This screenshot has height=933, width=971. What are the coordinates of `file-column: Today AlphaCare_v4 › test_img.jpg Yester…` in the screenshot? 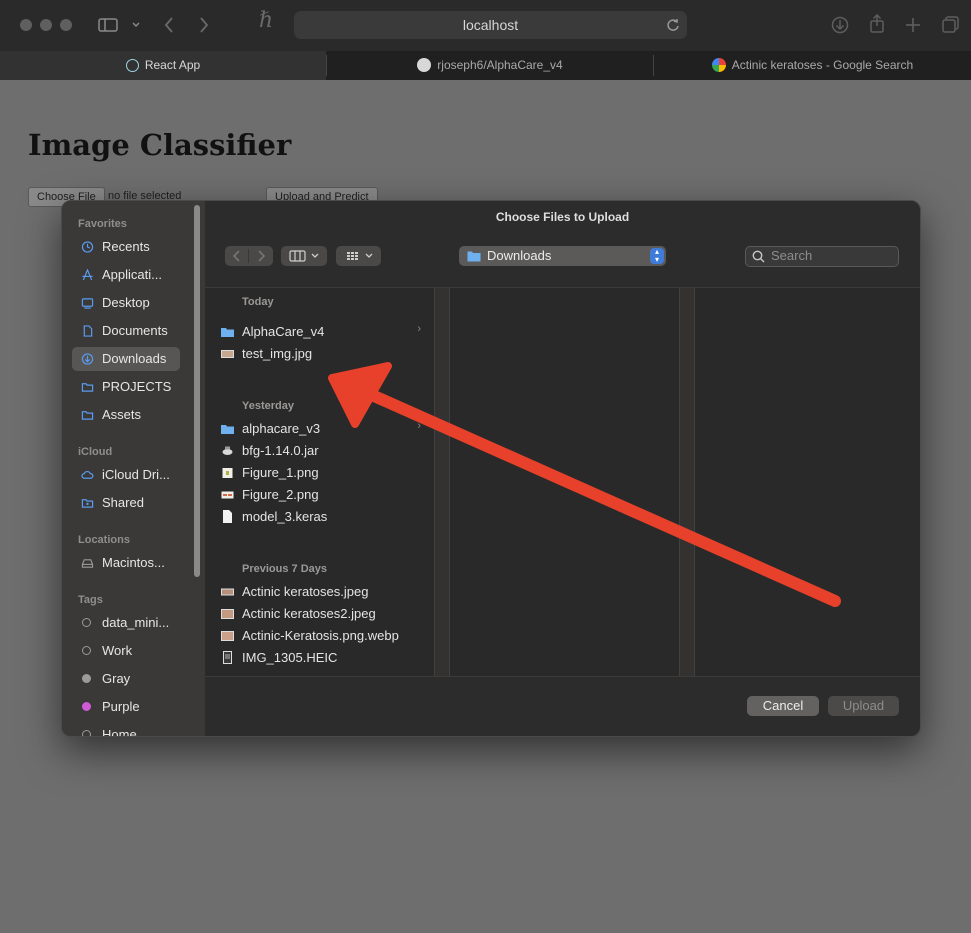 It's located at (319, 482).